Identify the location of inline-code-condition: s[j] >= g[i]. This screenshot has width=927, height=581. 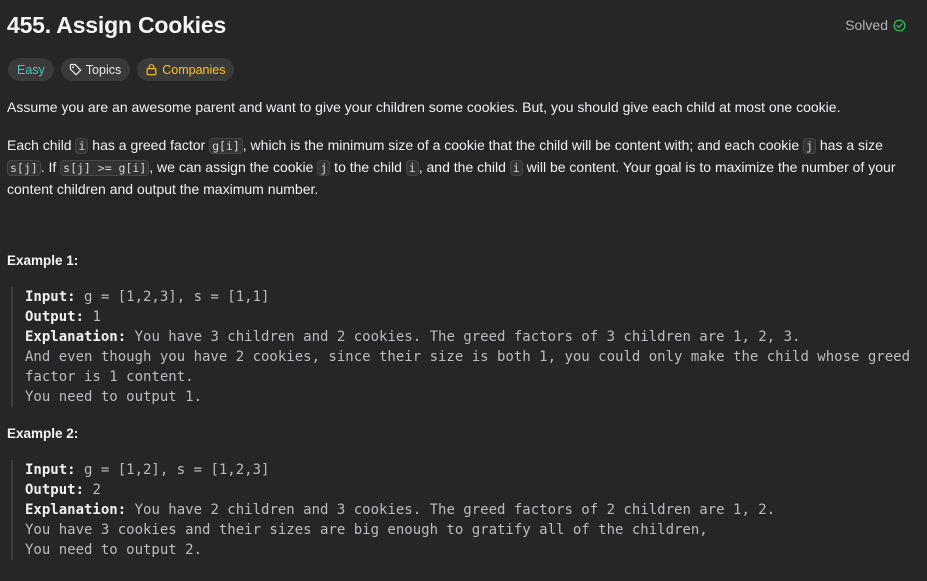
(105, 168).